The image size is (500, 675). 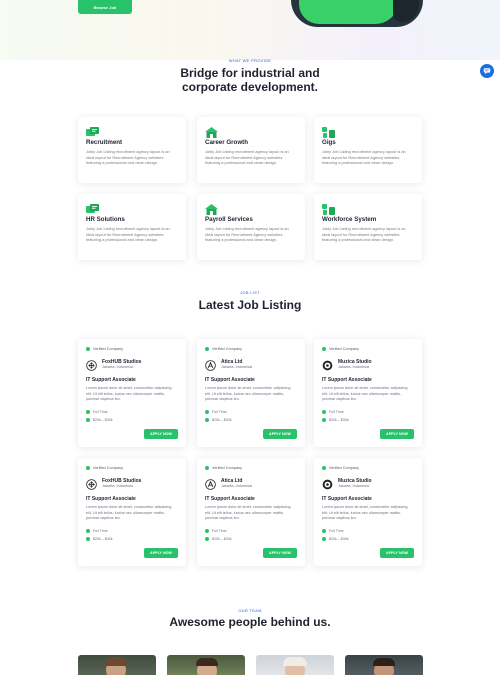 I want to click on muzica-logo, so click(x=327, y=364).